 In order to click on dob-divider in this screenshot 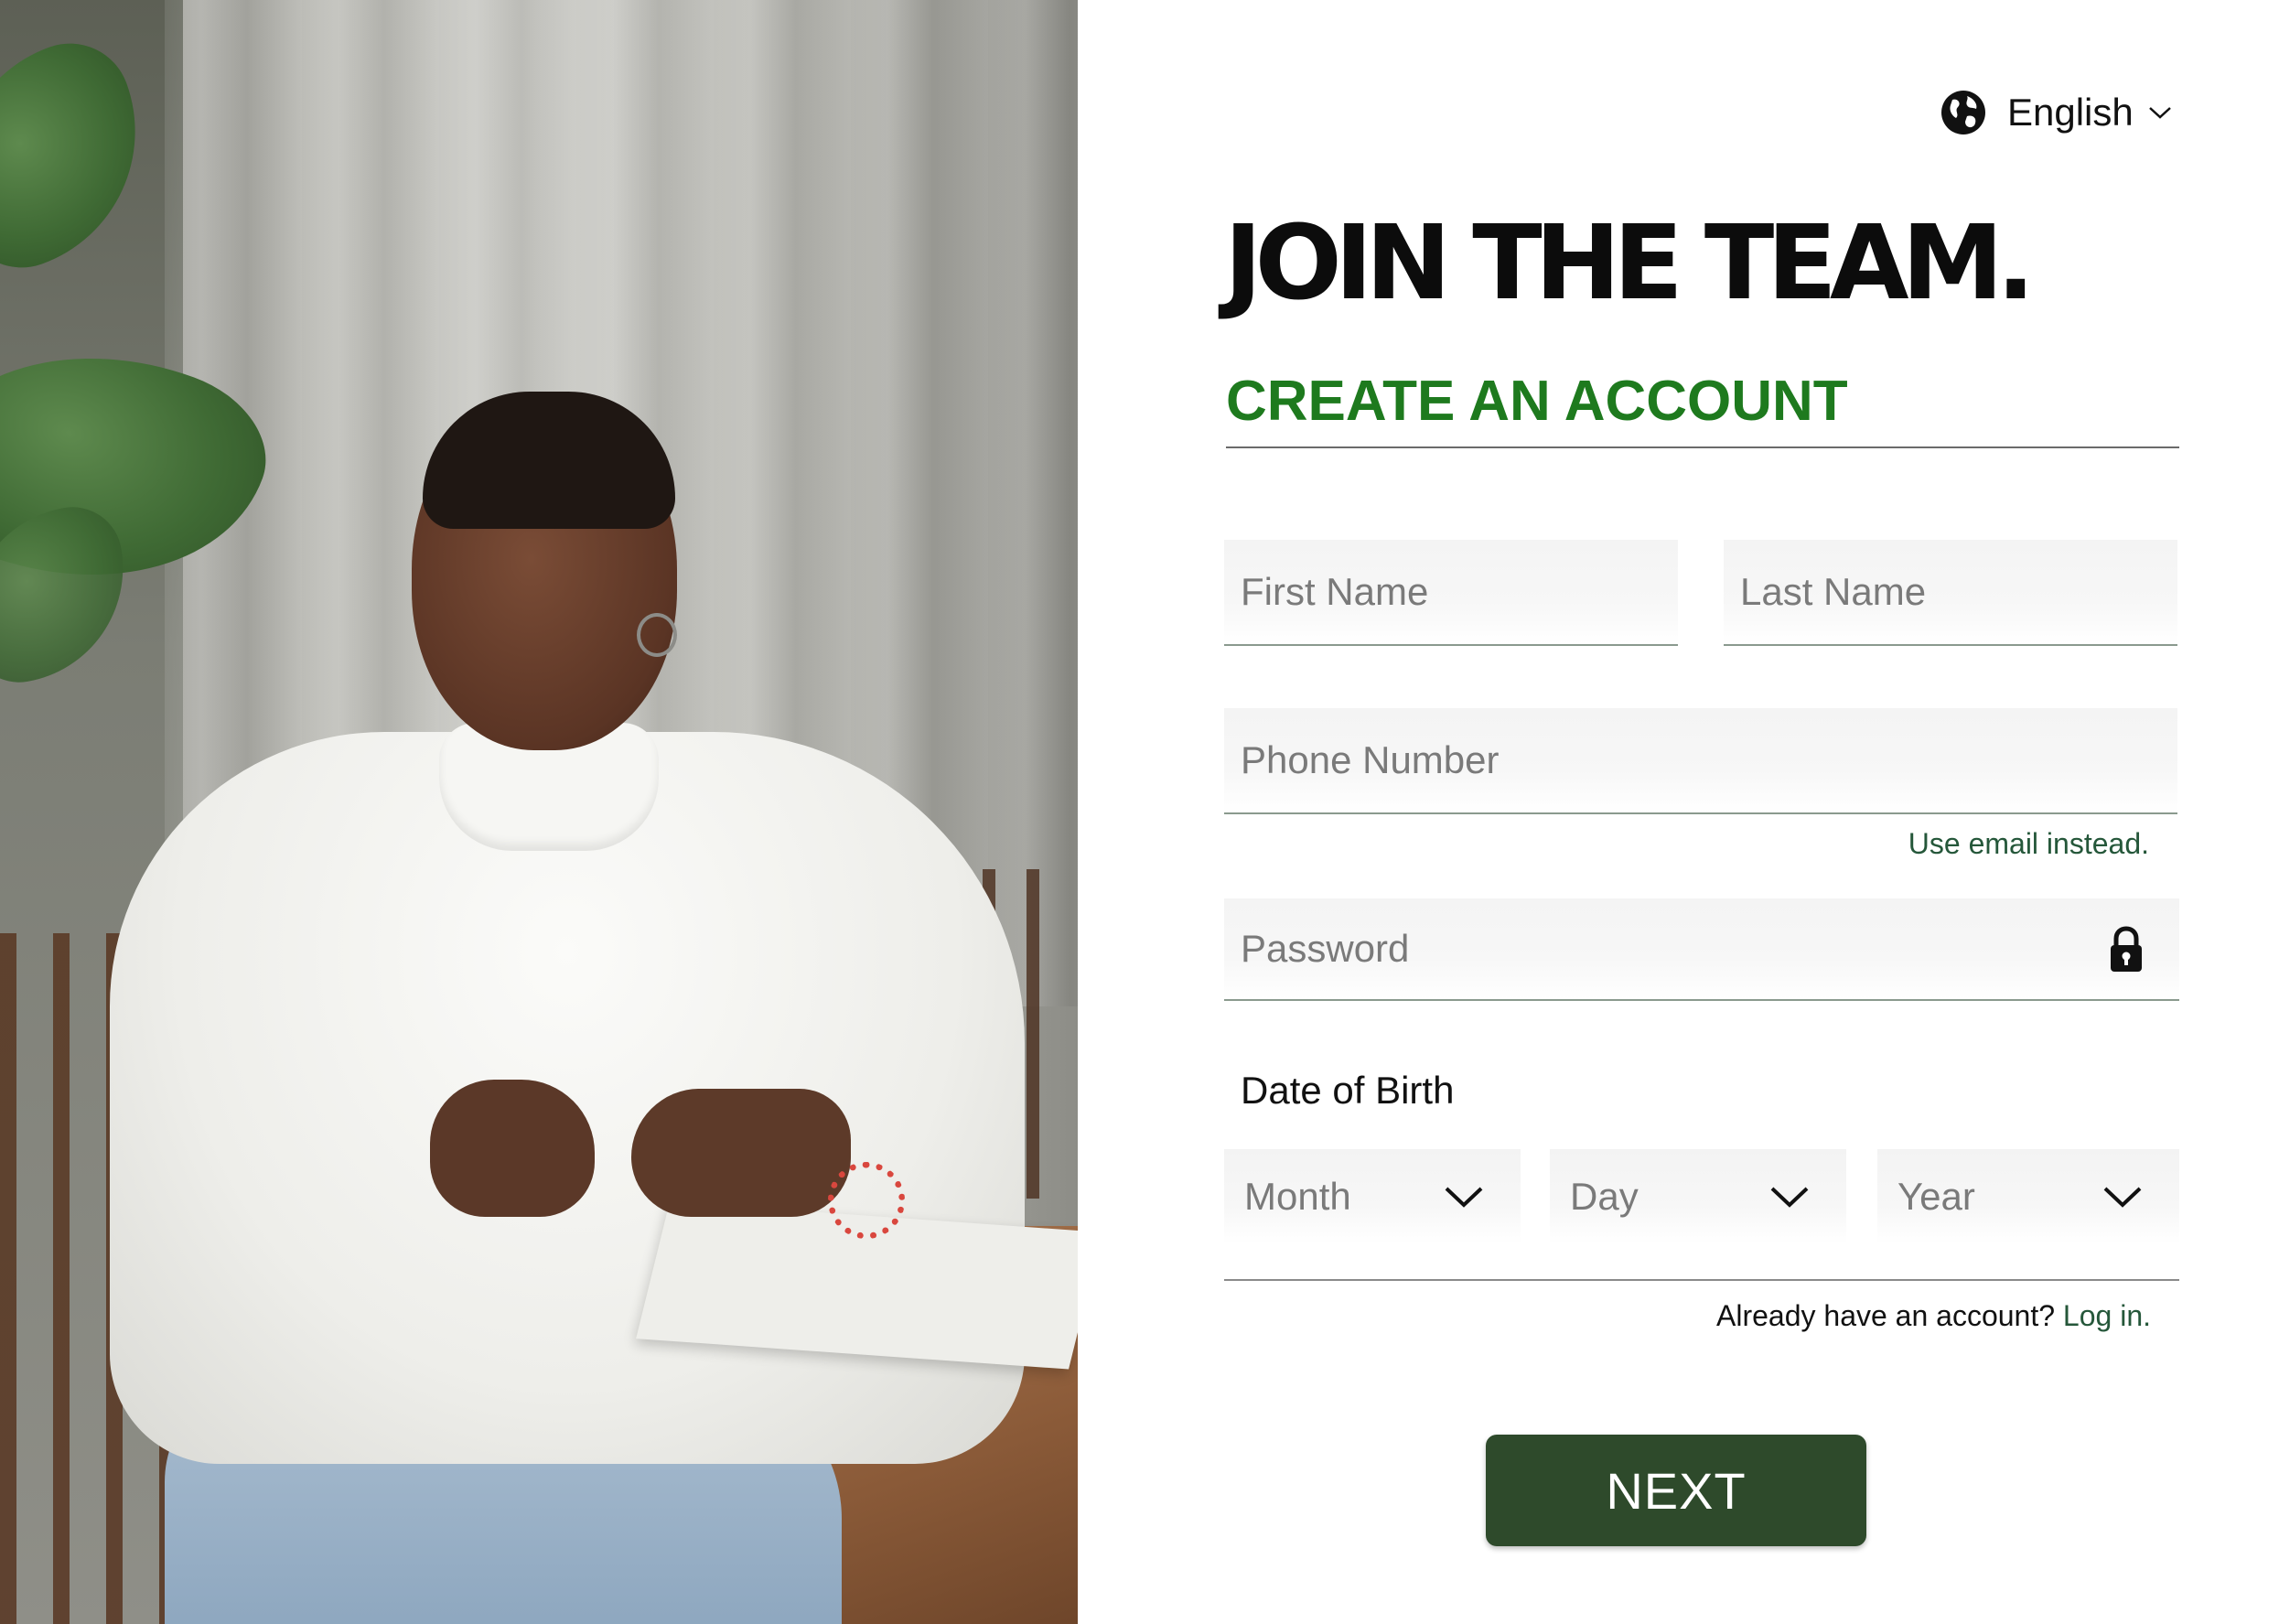, I will do `click(1701, 1280)`.